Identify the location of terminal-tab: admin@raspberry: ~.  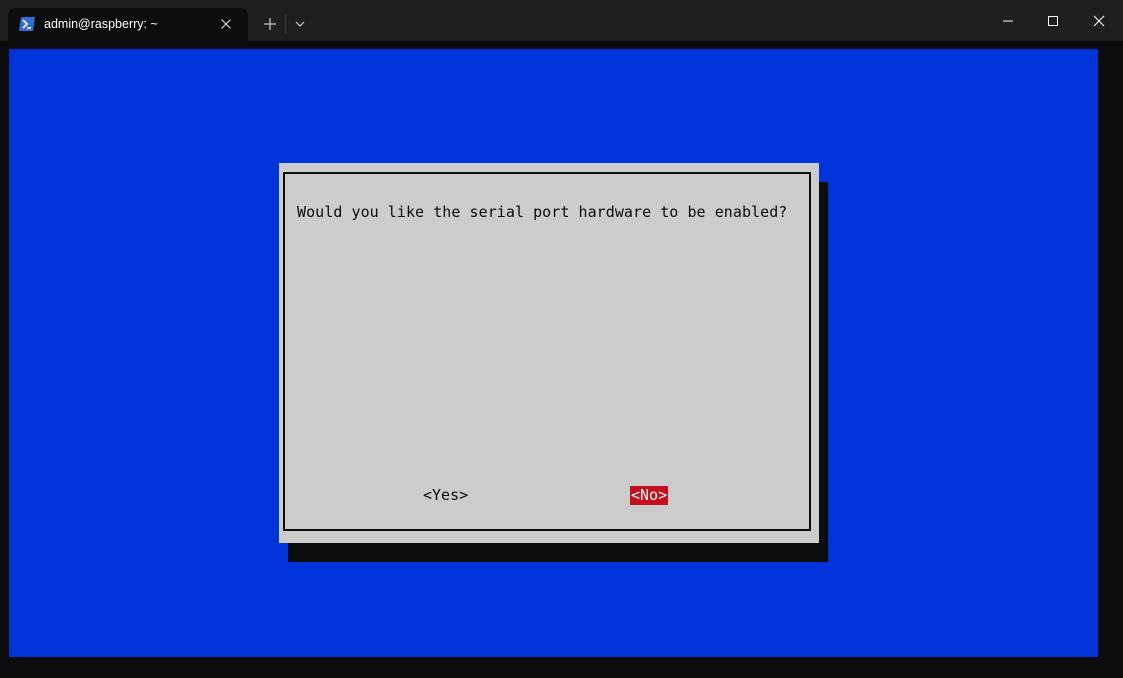
(128, 24).